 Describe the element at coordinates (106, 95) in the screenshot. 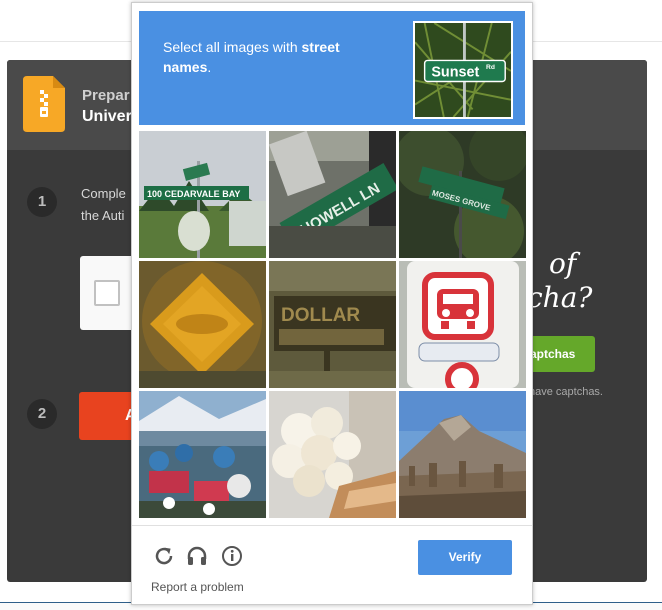

I see `page-title-line-1: Prepar` at that location.